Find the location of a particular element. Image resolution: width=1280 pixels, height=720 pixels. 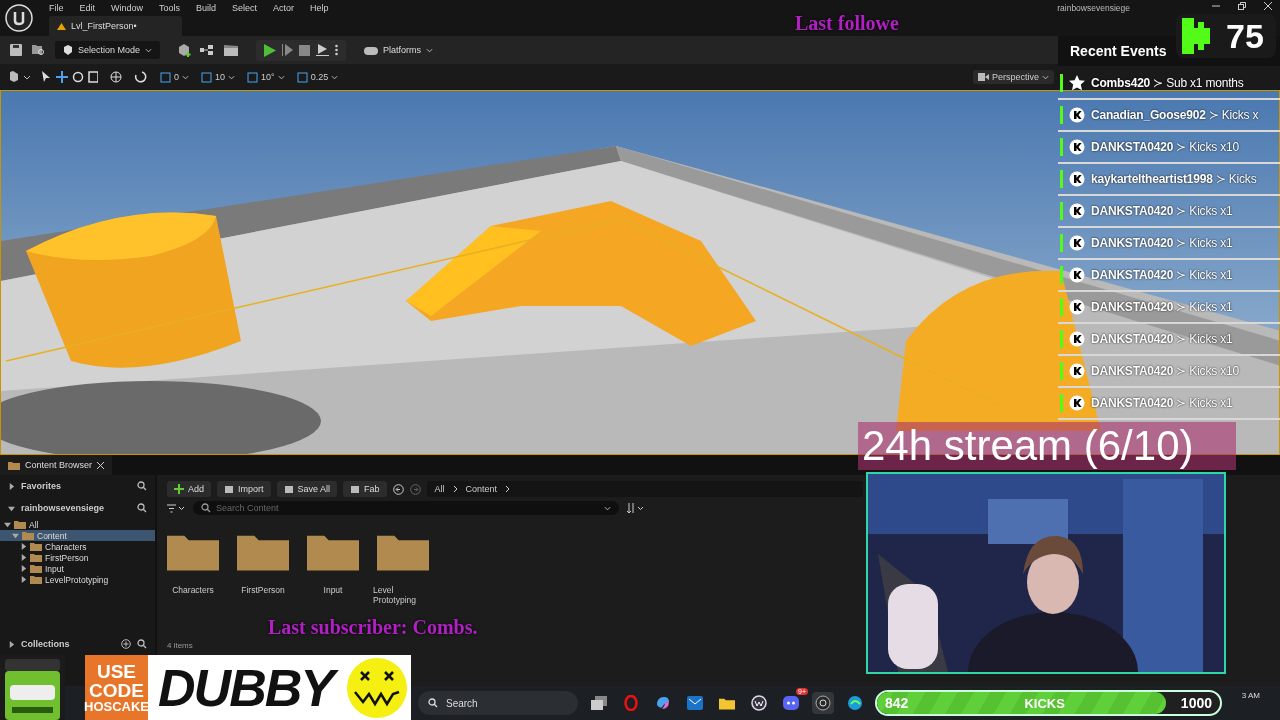

rotate-snap-icon is located at coordinates (141, 77).